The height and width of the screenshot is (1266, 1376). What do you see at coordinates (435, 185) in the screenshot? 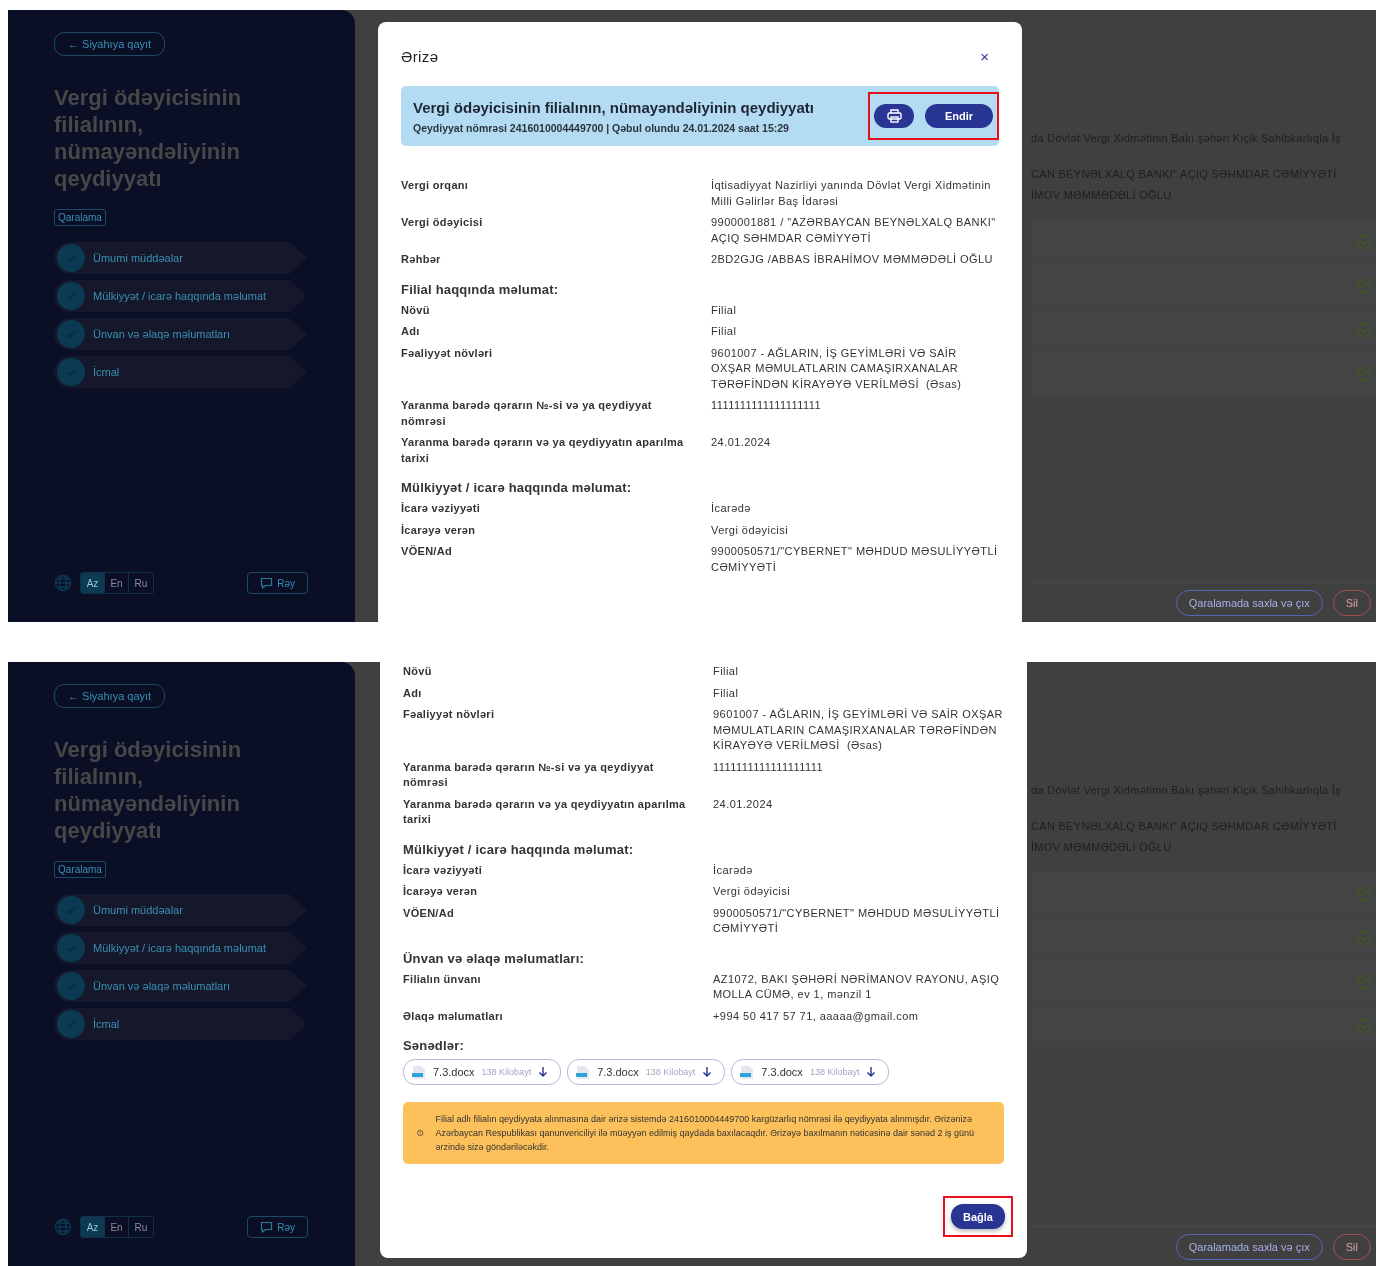
I see `field-label: Vergi orqanı` at bounding box center [435, 185].